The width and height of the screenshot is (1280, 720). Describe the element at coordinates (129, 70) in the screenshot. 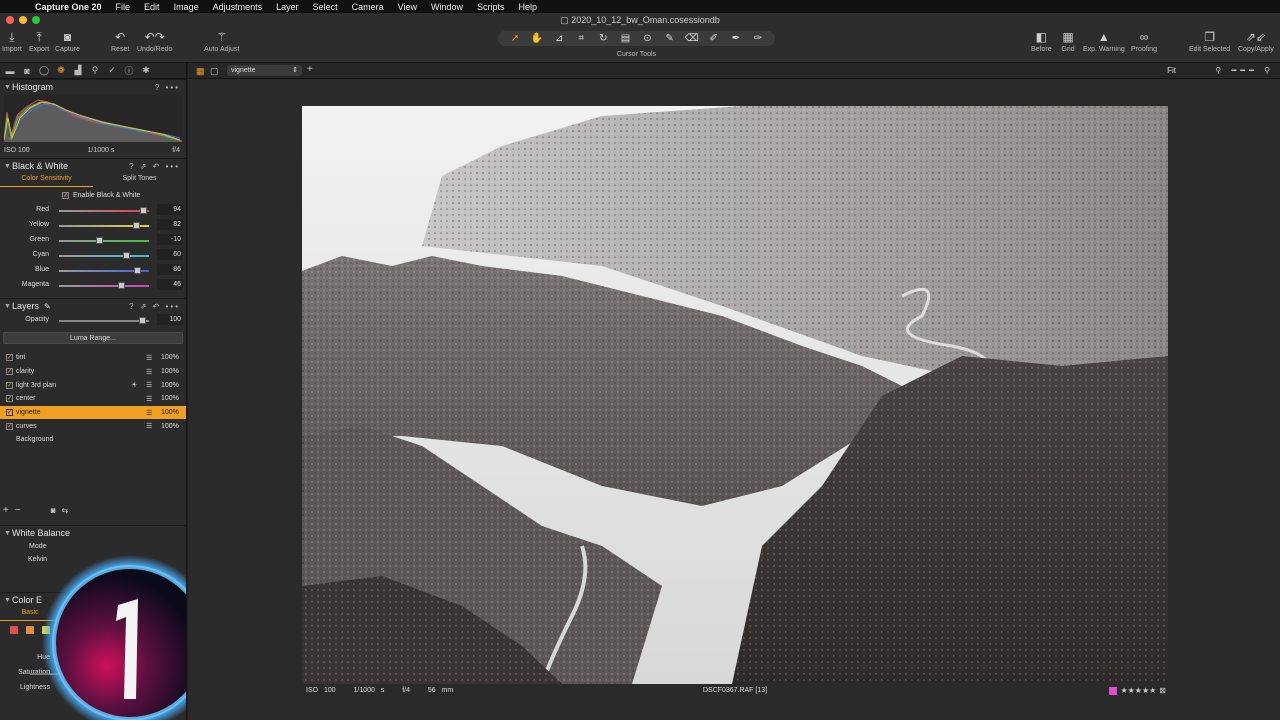

I see `metadata-tab-icon: ⓘ` at that location.